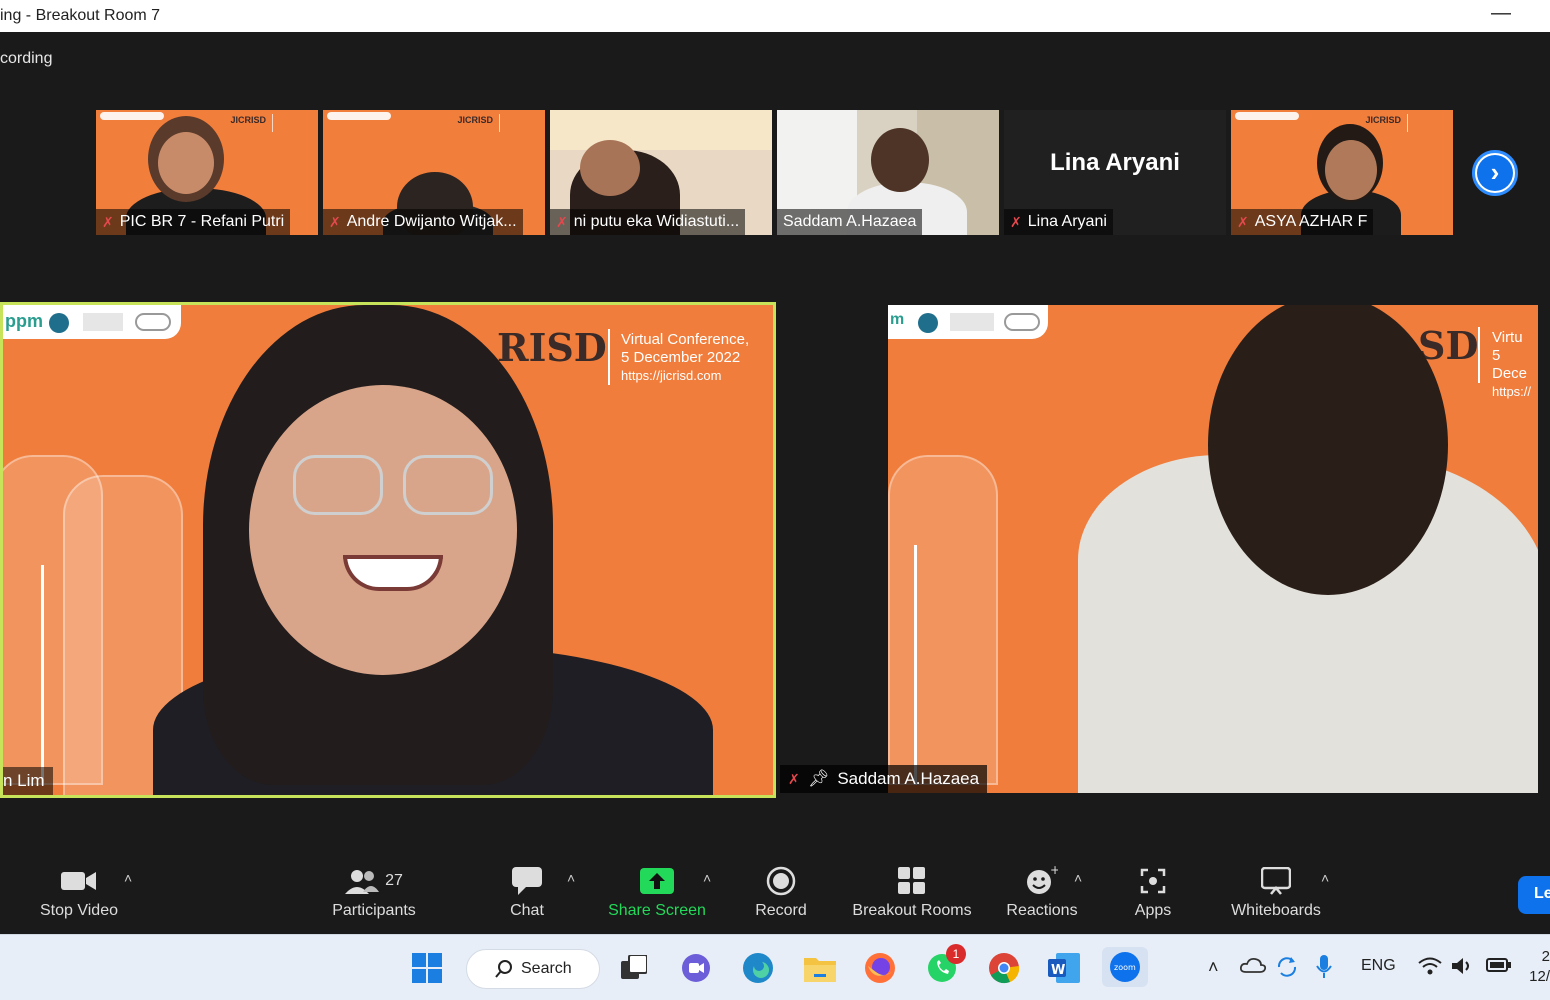 The height and width of the screenshot is (1000, 1550). Describe the element at coordinates (884, 779) in the screenshot. I see `pinned-name-tag: ✗ 📌︎ Saddam A.Hazaea` at that location.